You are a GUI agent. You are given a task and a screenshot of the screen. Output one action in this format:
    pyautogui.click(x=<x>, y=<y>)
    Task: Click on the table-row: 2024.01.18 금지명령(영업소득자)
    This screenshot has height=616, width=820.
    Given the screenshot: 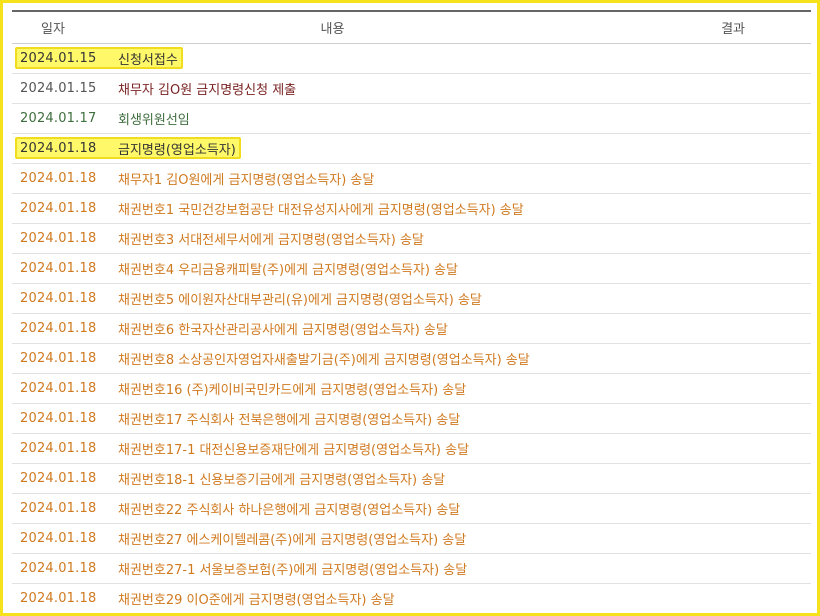 What is the action you would take?
    pyautogui.click(x=411, y=149)
    